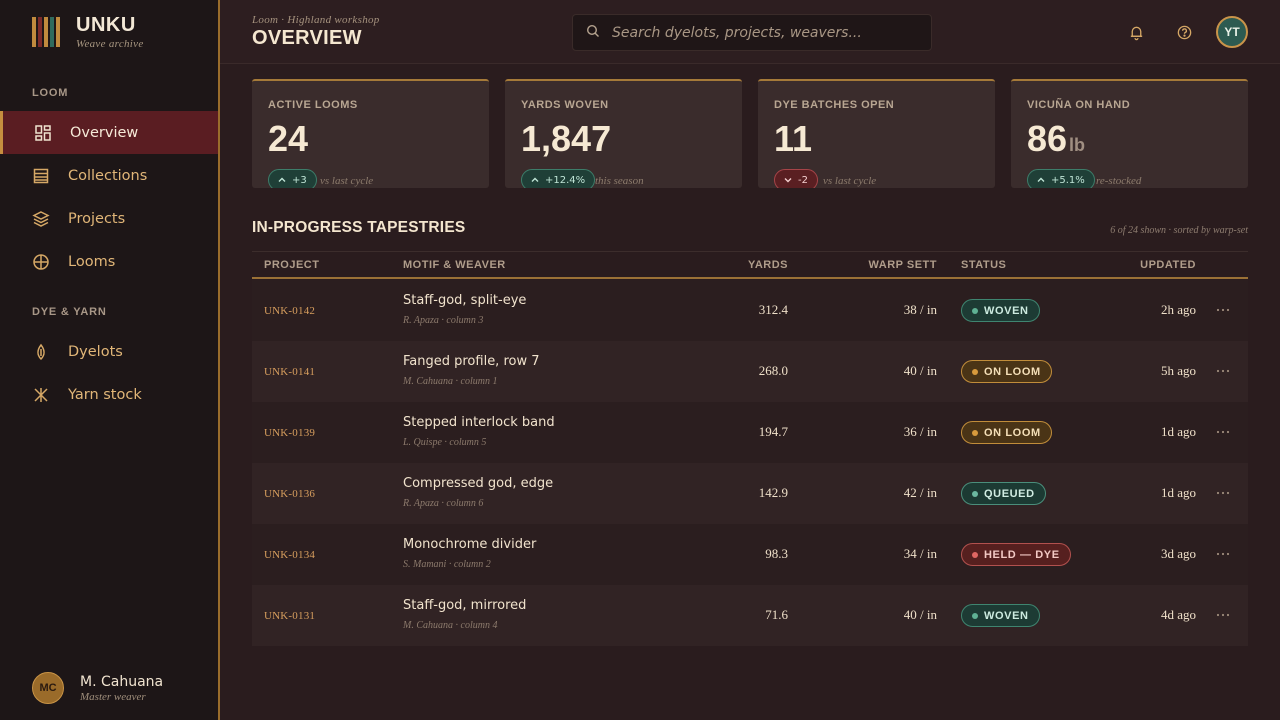 The image size is (1280, 720). What do you see at coordinates (313, 105) in the screenshot?
I see `stat-label: ACTIVE LOOMS` at bounding box center [313, 105].